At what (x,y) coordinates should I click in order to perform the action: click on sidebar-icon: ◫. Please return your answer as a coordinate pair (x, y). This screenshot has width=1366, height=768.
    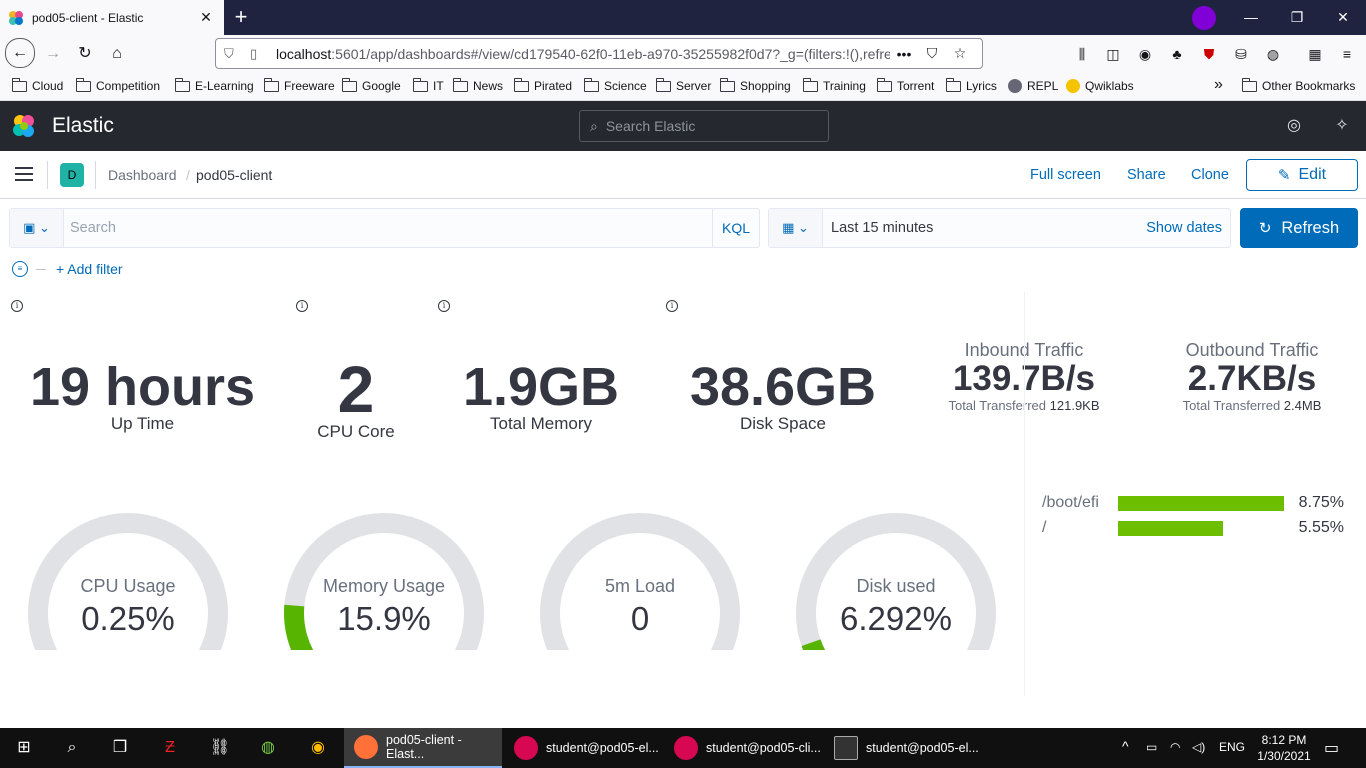
    Looking at the image, I should click on (1113, 54).